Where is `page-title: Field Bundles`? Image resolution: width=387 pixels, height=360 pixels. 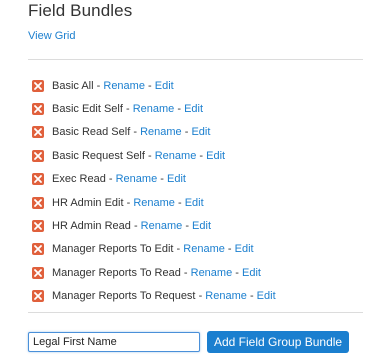 page-title: Field Bundles is located at coordinates (80, 10).